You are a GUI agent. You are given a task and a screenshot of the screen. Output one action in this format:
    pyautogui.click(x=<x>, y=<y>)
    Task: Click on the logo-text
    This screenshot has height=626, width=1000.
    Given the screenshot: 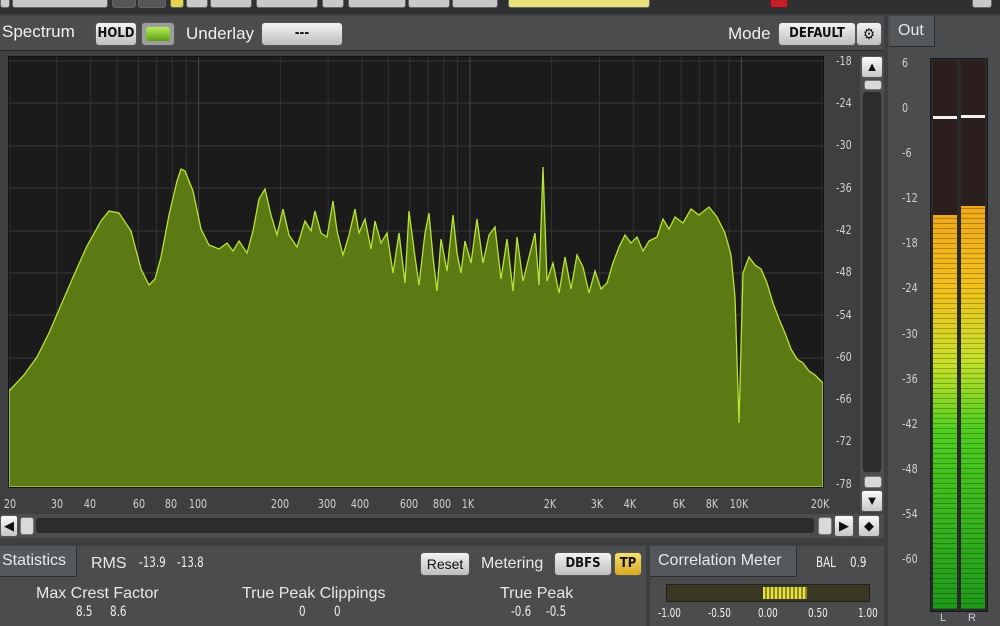 What is the action you would take?
    pyautogui.click(x=810, y=3)
    